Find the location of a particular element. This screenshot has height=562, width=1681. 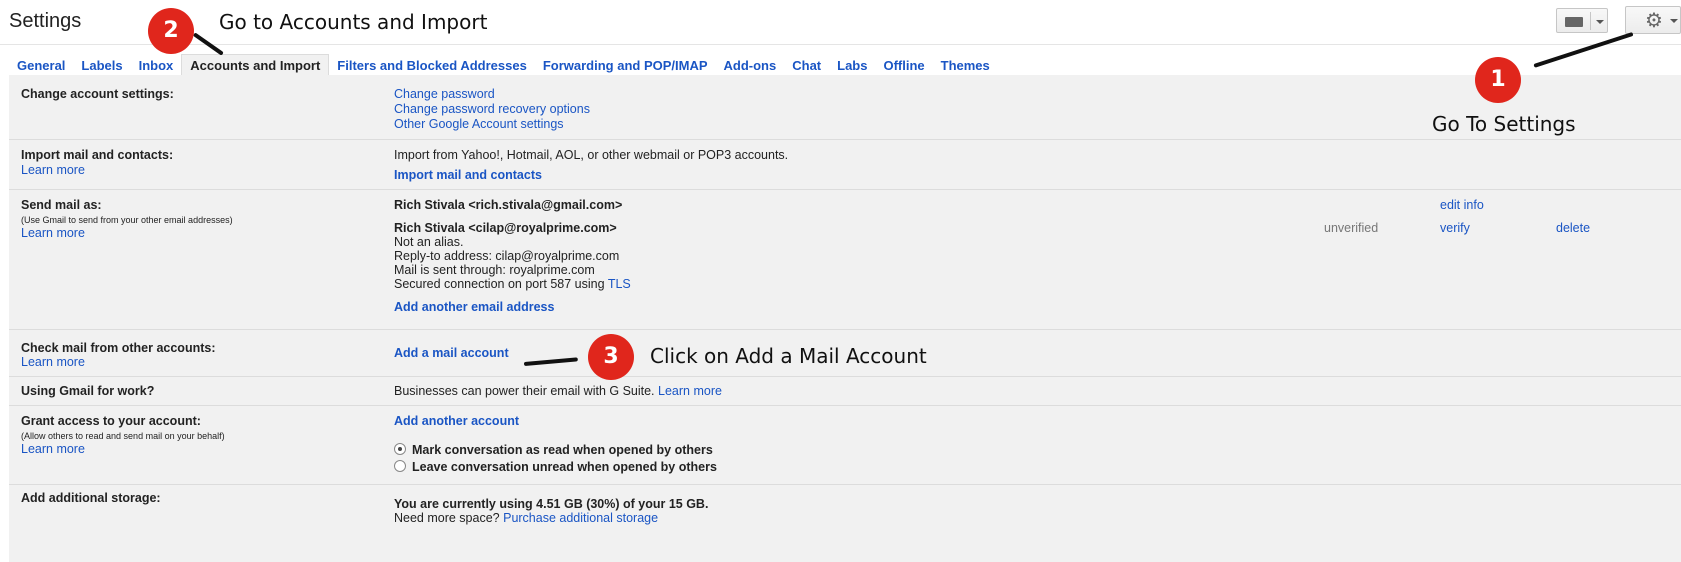

change-password-link: Change password is located at coordinates (444, 94).